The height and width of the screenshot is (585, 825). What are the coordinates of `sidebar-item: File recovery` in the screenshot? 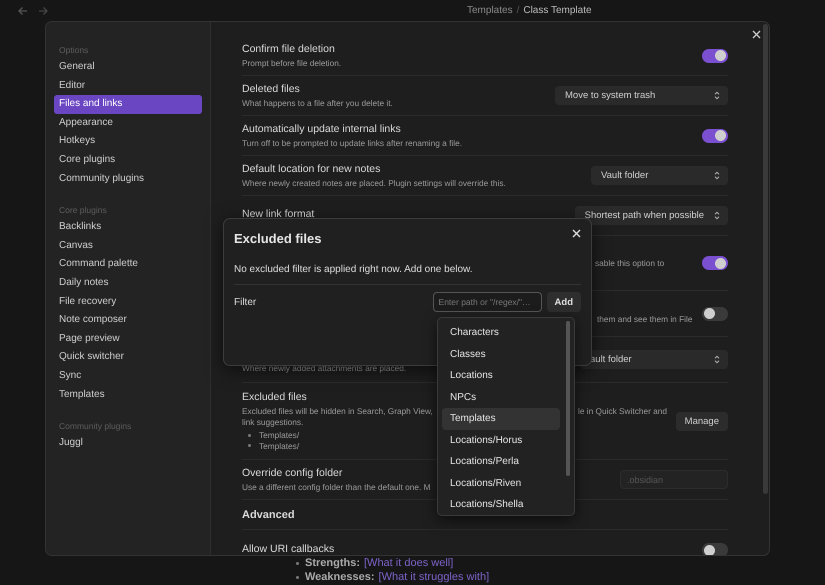 It's located at (128, 302).